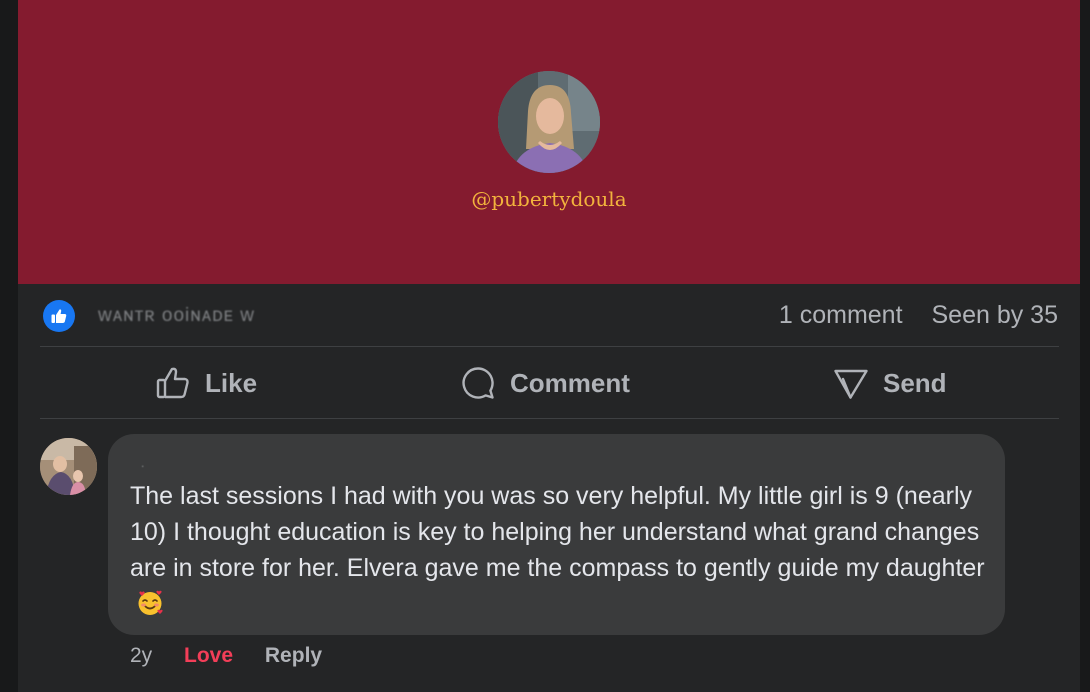  I want to click on divider-top, so click(549, 346).